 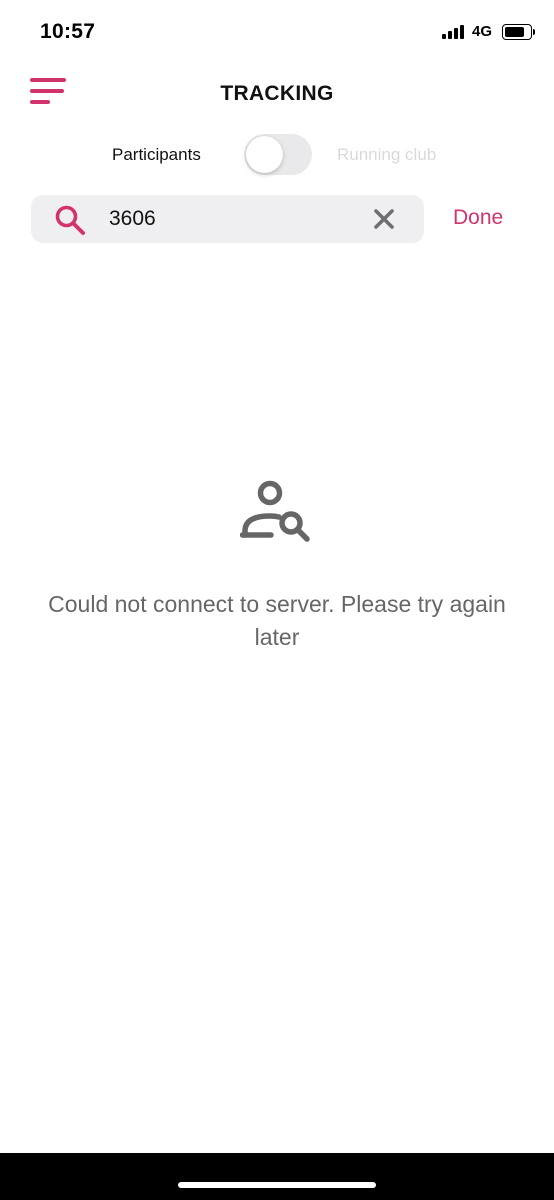 What do you see at coordinates (277, 32) in the screenshot?
I see `status-bar: 10:57 4G` at bounding box center [277, 32].